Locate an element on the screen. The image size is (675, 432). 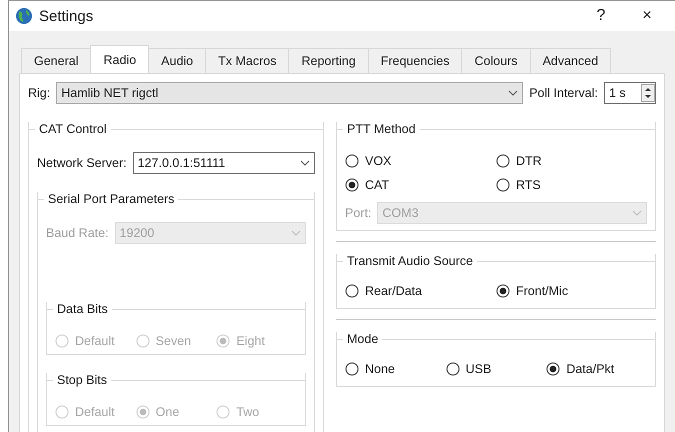
close-button: × is located at coordinates (647, 16).